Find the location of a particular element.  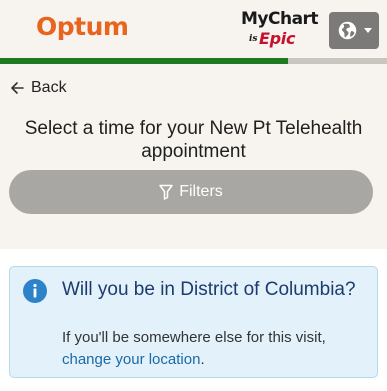

filters-button: Filters is located at coordinates (191, 192).